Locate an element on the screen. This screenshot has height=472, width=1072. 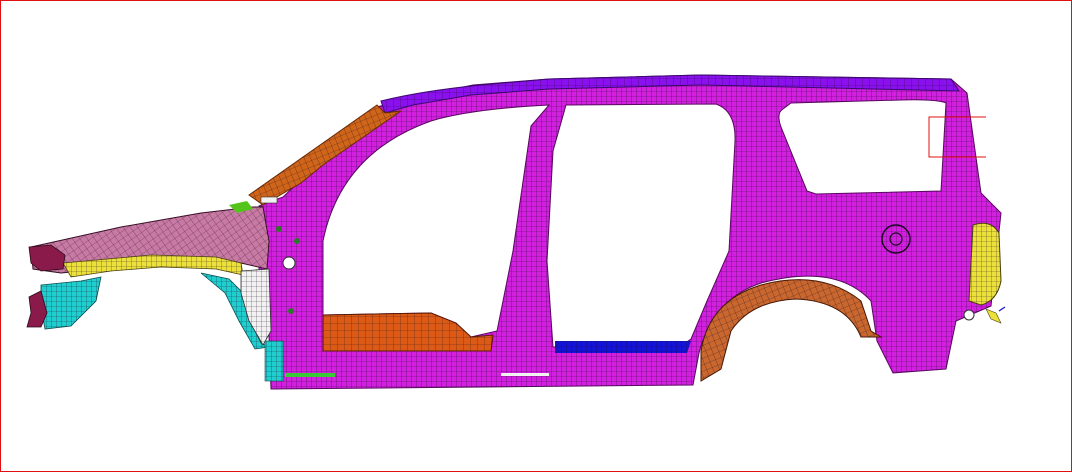
rocker-blue is located at coordinates (623, 347).